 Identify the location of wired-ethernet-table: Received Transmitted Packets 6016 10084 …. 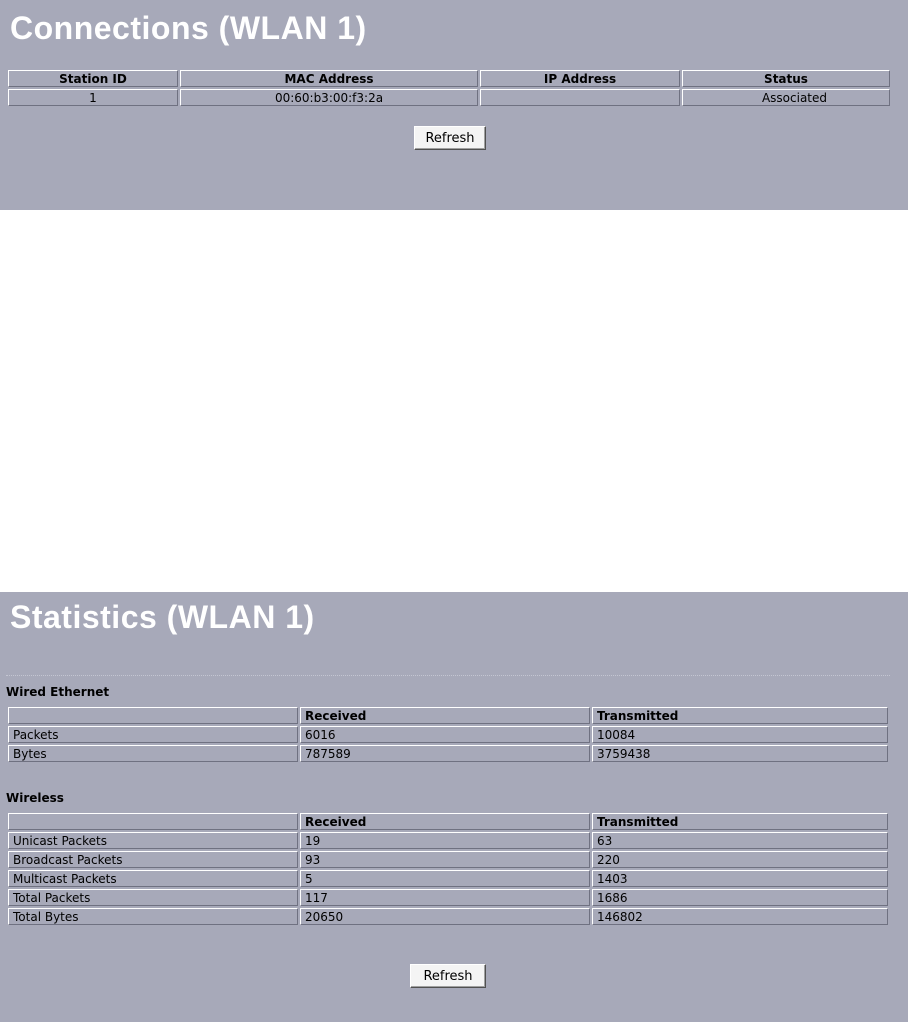
(448, 734).